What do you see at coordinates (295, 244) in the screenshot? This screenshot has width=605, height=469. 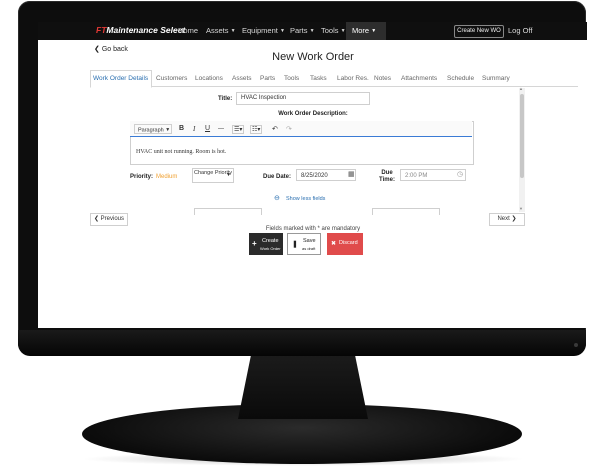 I see `bookmark-icon: ❚` at bounding box center [295, 244].